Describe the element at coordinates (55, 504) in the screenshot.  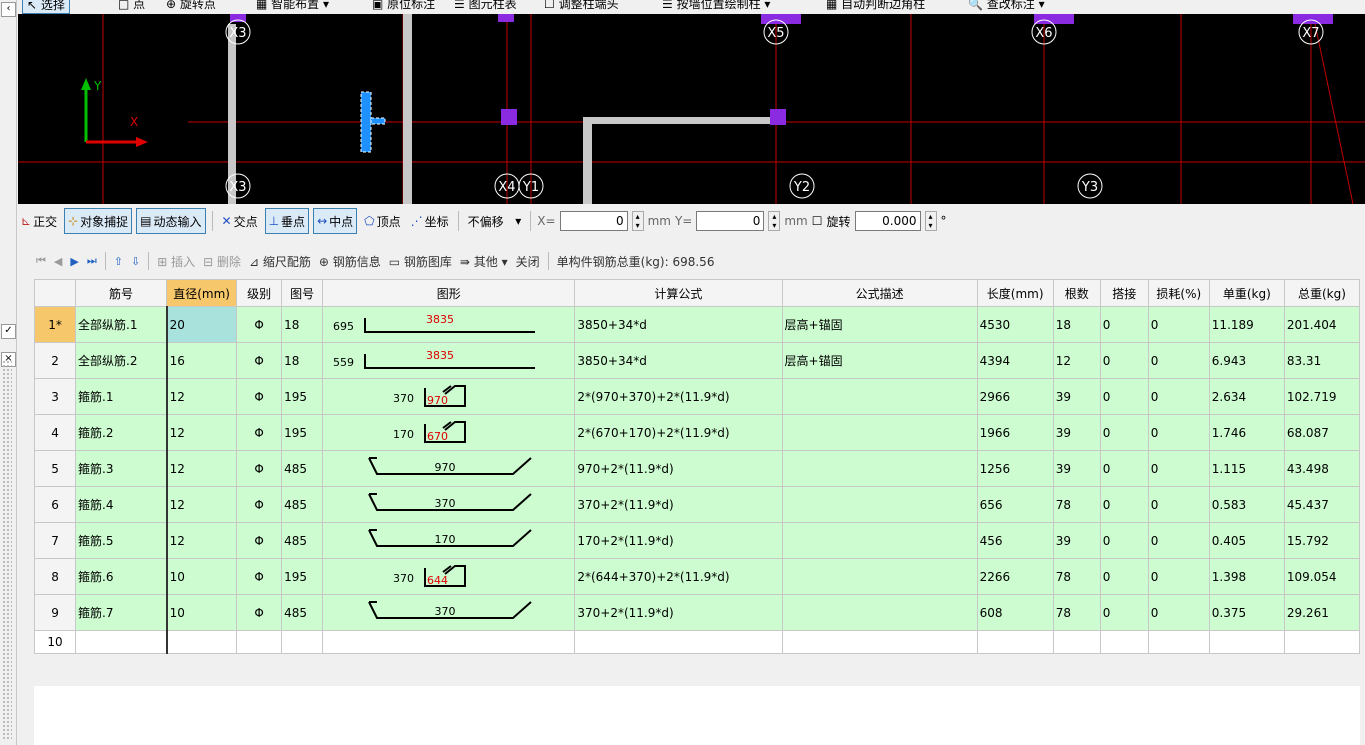
I see `row-number-cell: 6` at that location.